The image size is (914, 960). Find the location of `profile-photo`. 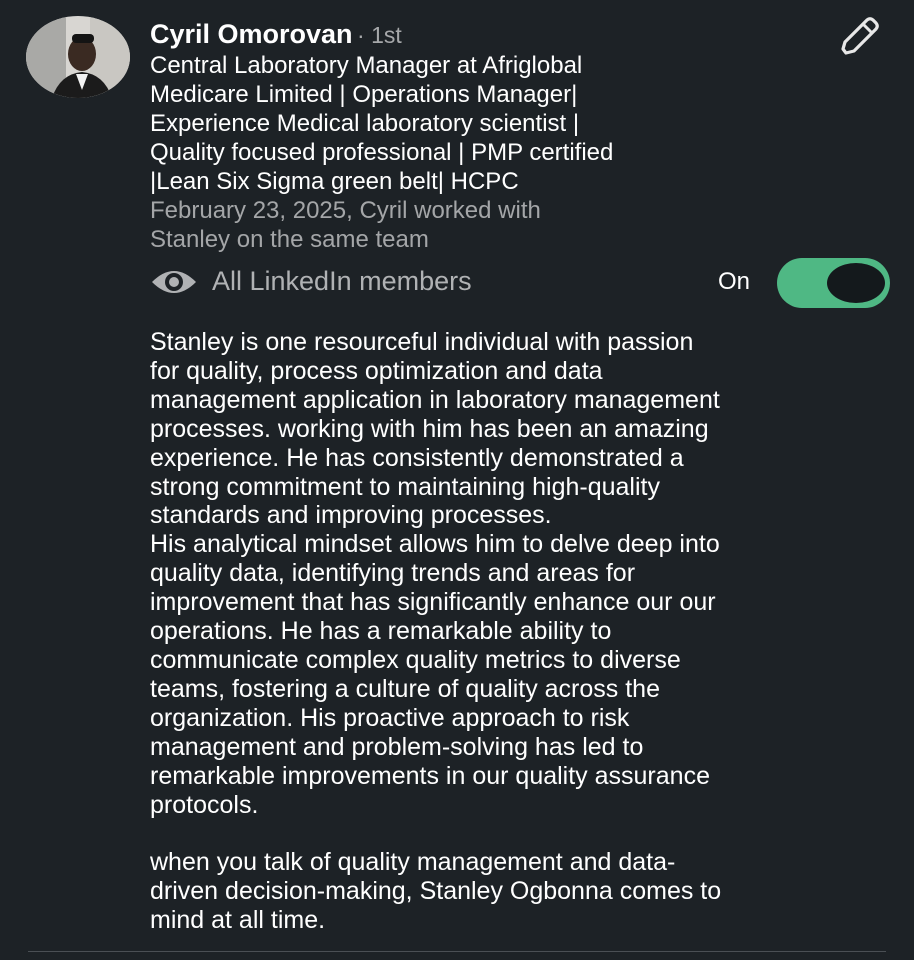

profile-photo is located at coordinates (78, 57).